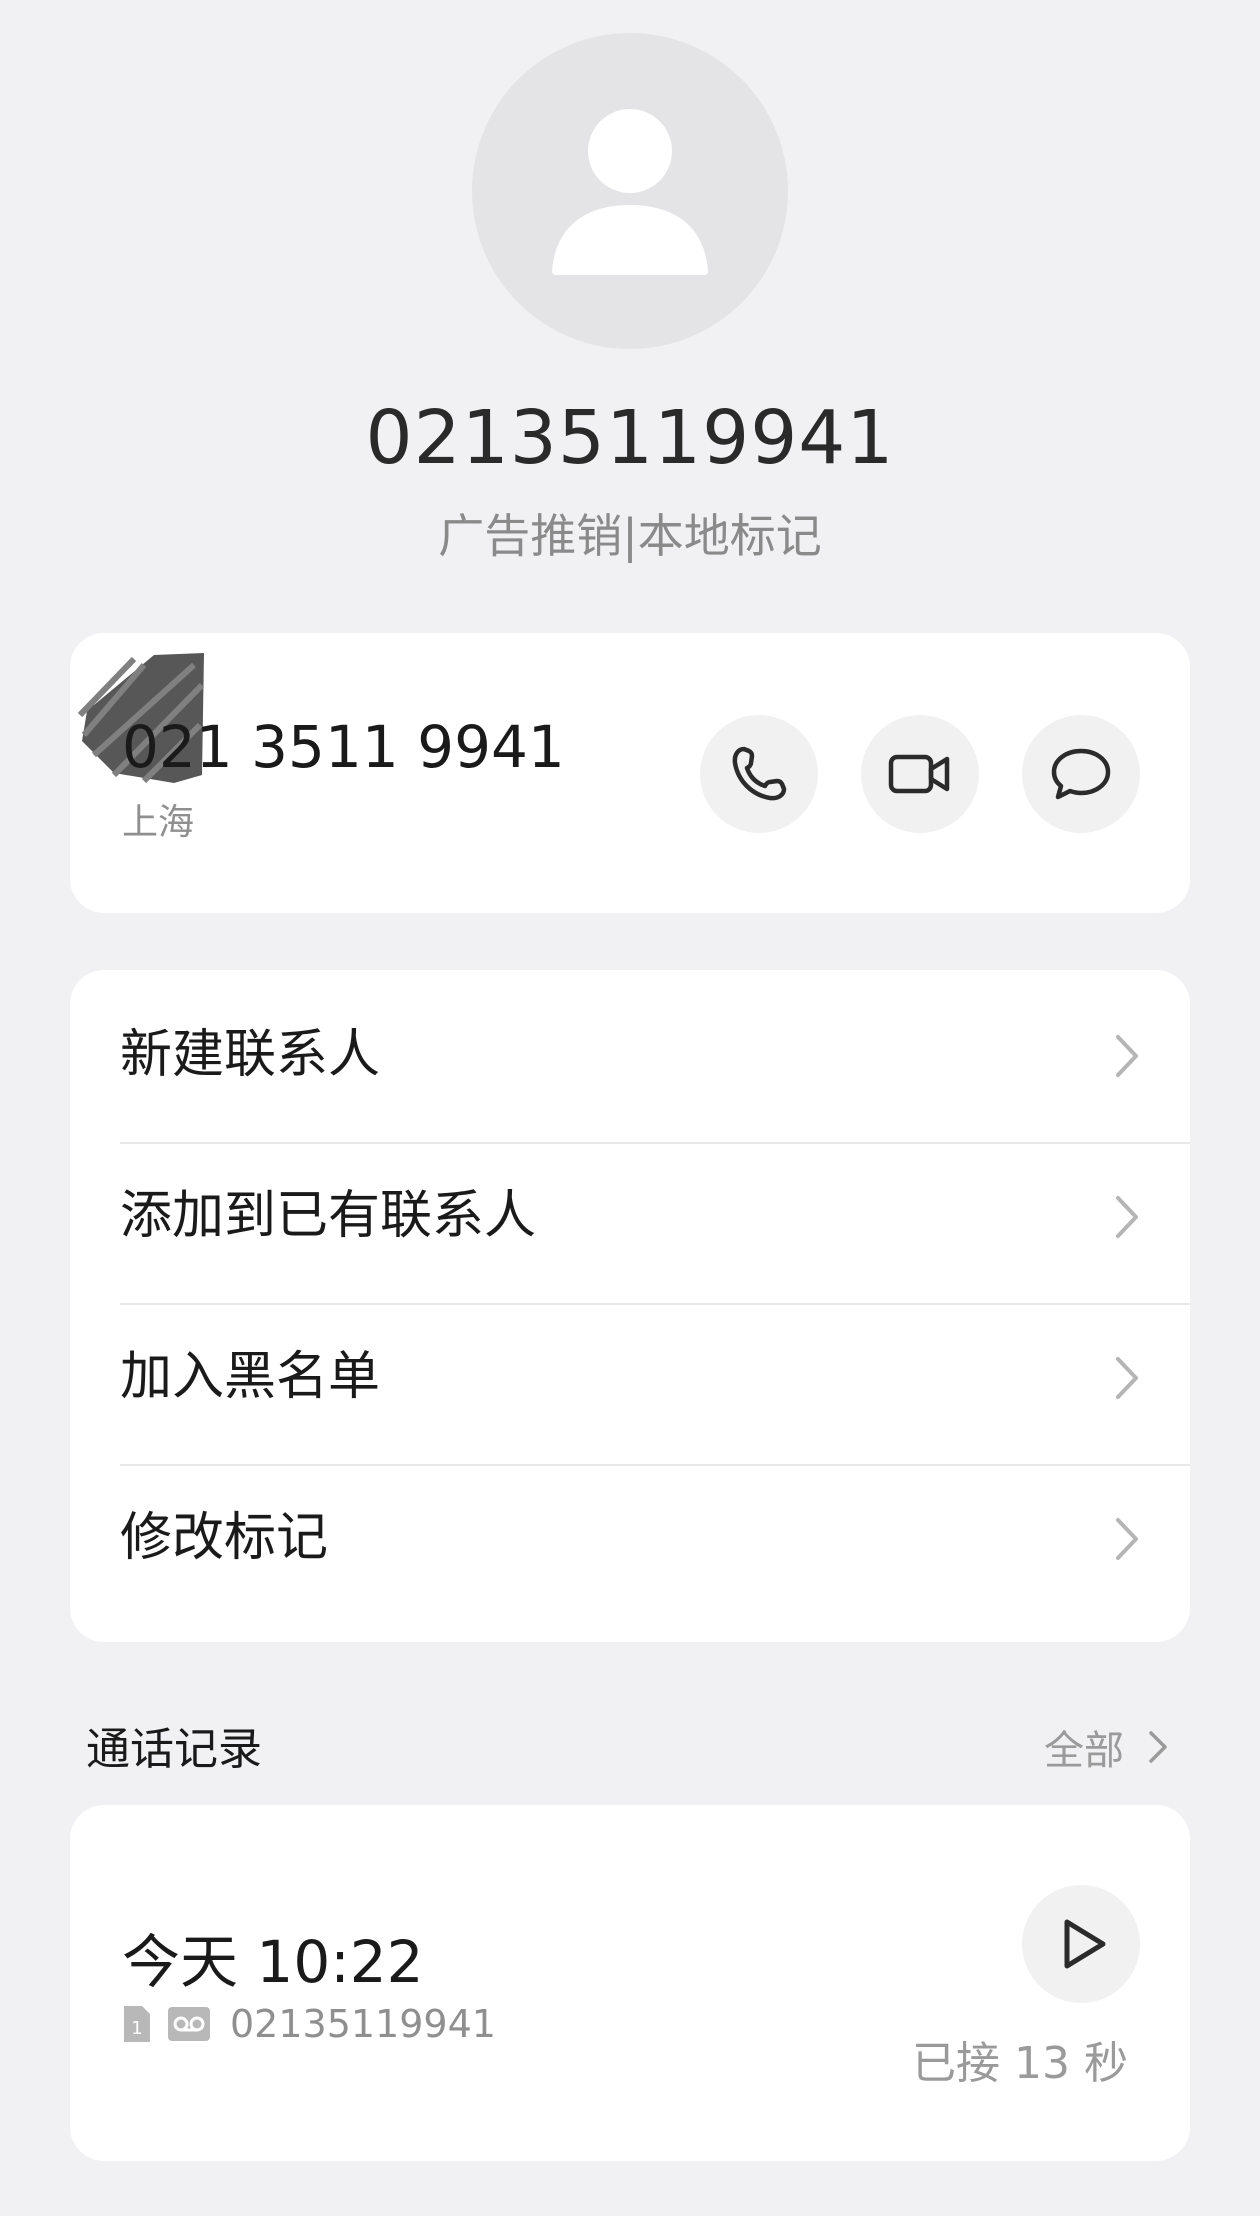 The image size is (1260, 2216). I want to click on phone-location: 上海, so click(158, 822).